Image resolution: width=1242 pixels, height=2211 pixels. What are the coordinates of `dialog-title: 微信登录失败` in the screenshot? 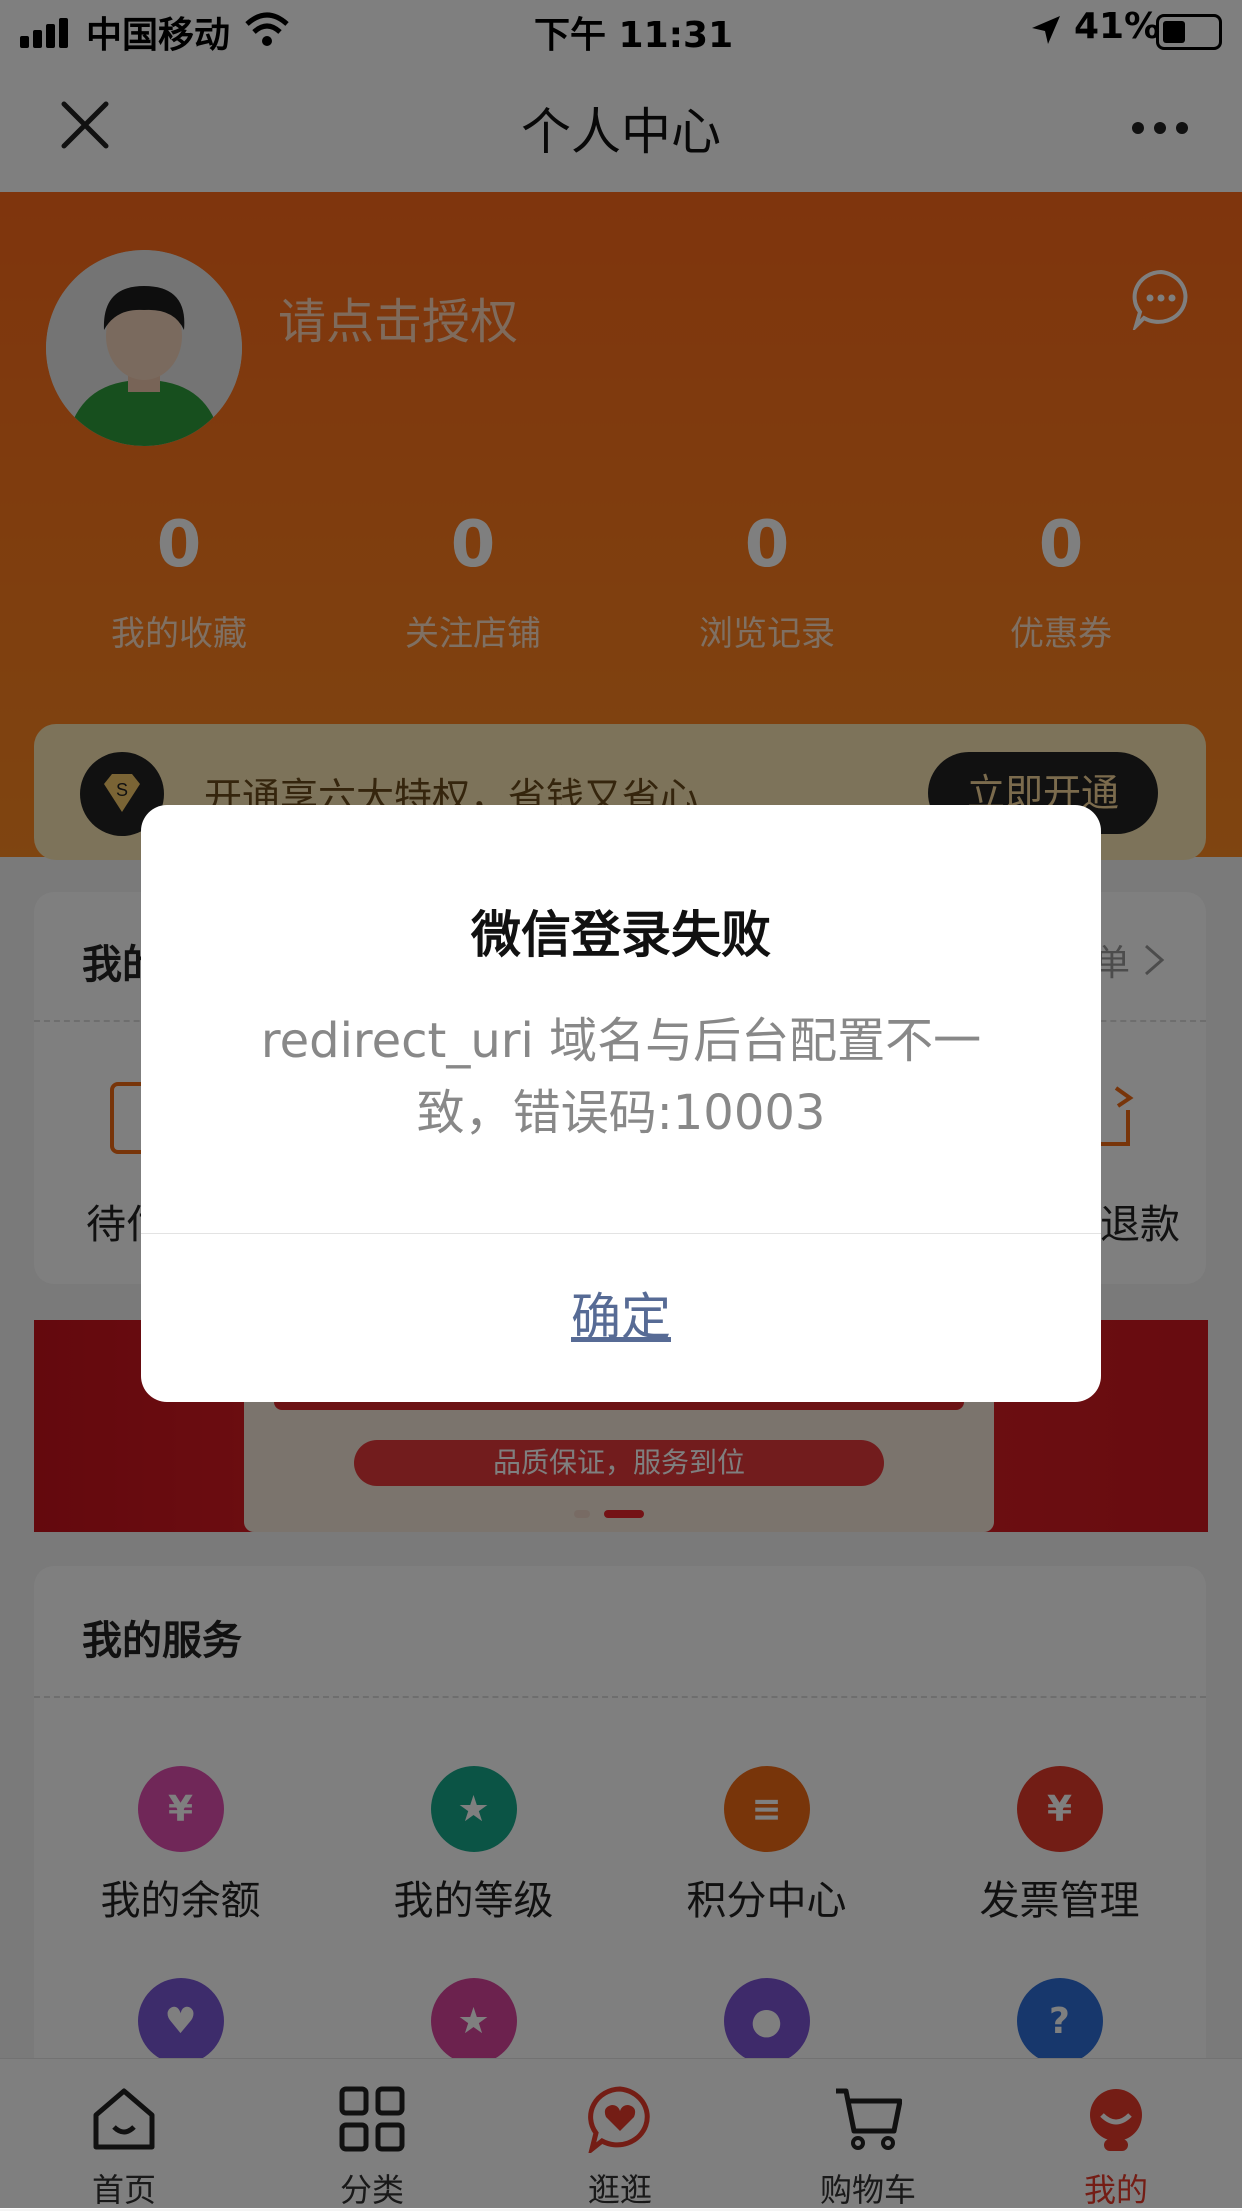 It's located at (621, 935).